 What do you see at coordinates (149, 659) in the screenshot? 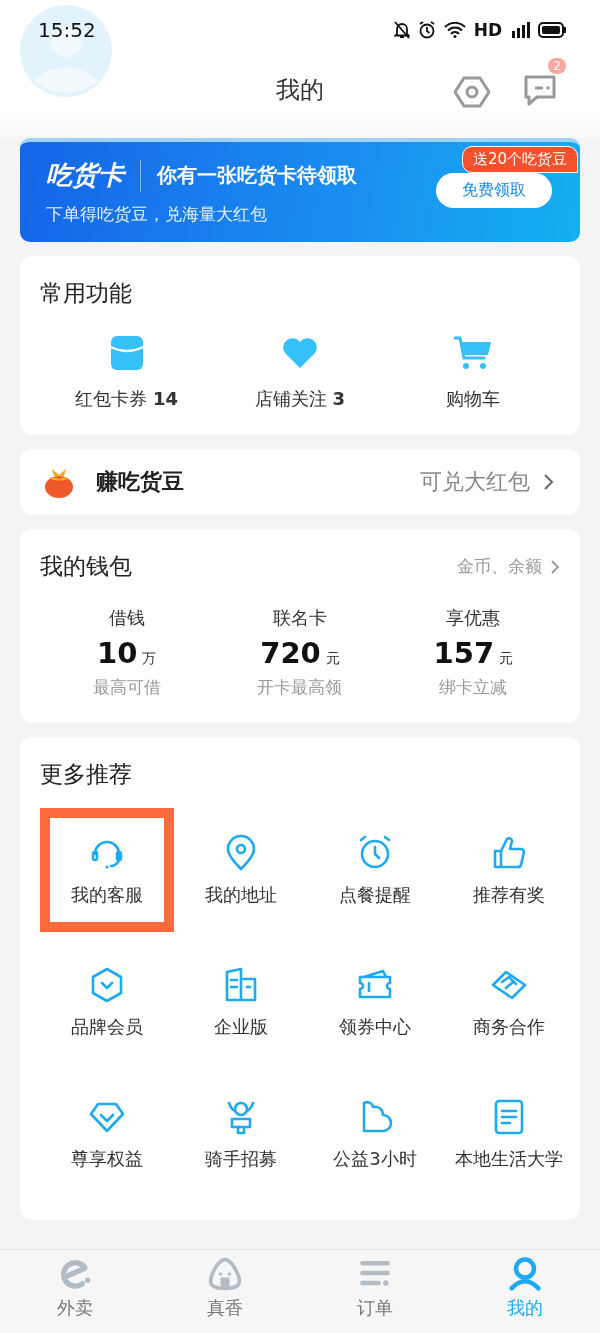
I see `amount-unit: 万` at bounding box center [149, 659].